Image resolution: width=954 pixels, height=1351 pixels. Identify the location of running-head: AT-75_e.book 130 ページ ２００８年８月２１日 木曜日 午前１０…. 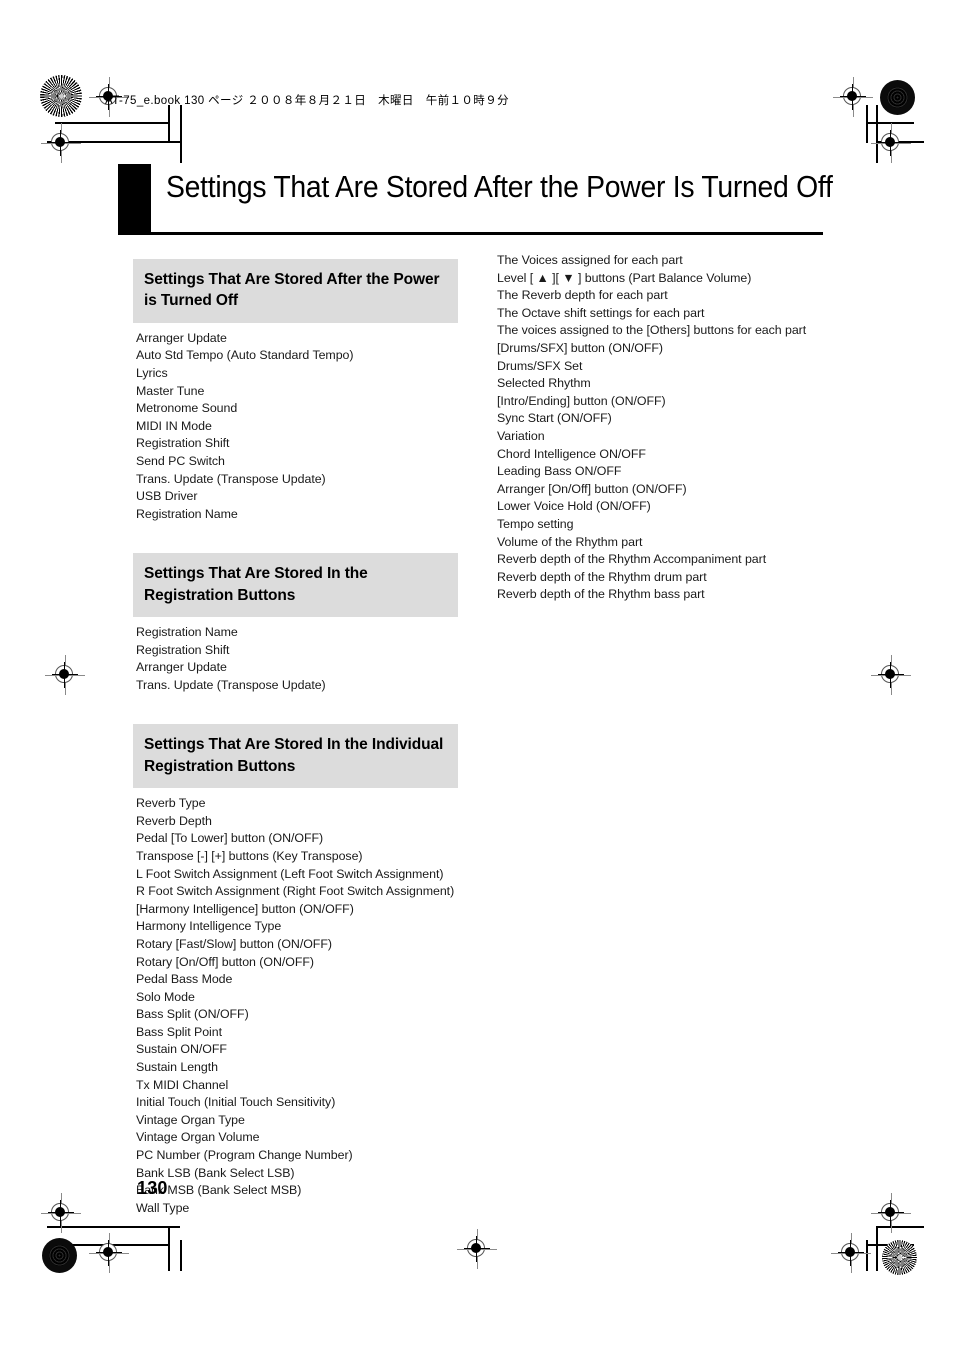
(307, 101).